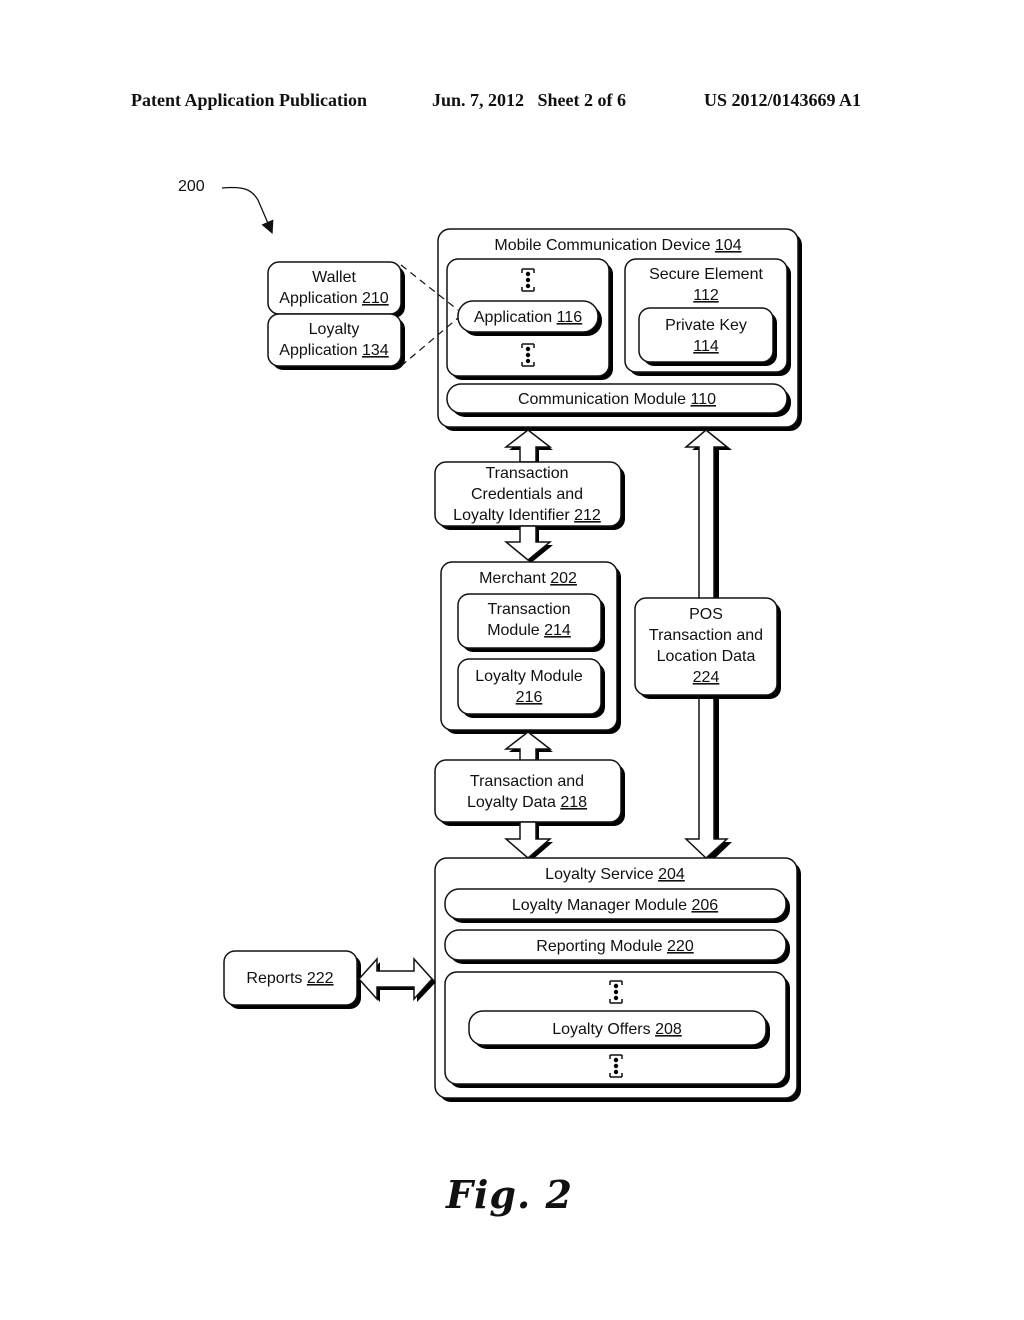  I want to click on merchant-ref: 202, so click(563, 578).